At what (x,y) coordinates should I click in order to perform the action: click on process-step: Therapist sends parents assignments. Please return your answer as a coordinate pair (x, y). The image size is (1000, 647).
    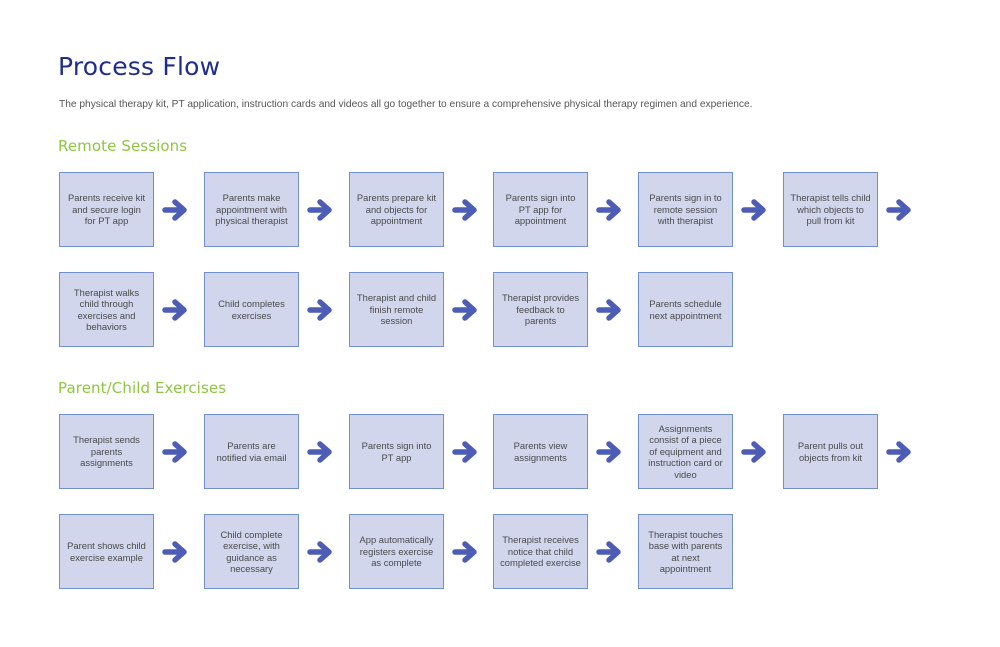
    Looking at the image, I should click on (106, 451).